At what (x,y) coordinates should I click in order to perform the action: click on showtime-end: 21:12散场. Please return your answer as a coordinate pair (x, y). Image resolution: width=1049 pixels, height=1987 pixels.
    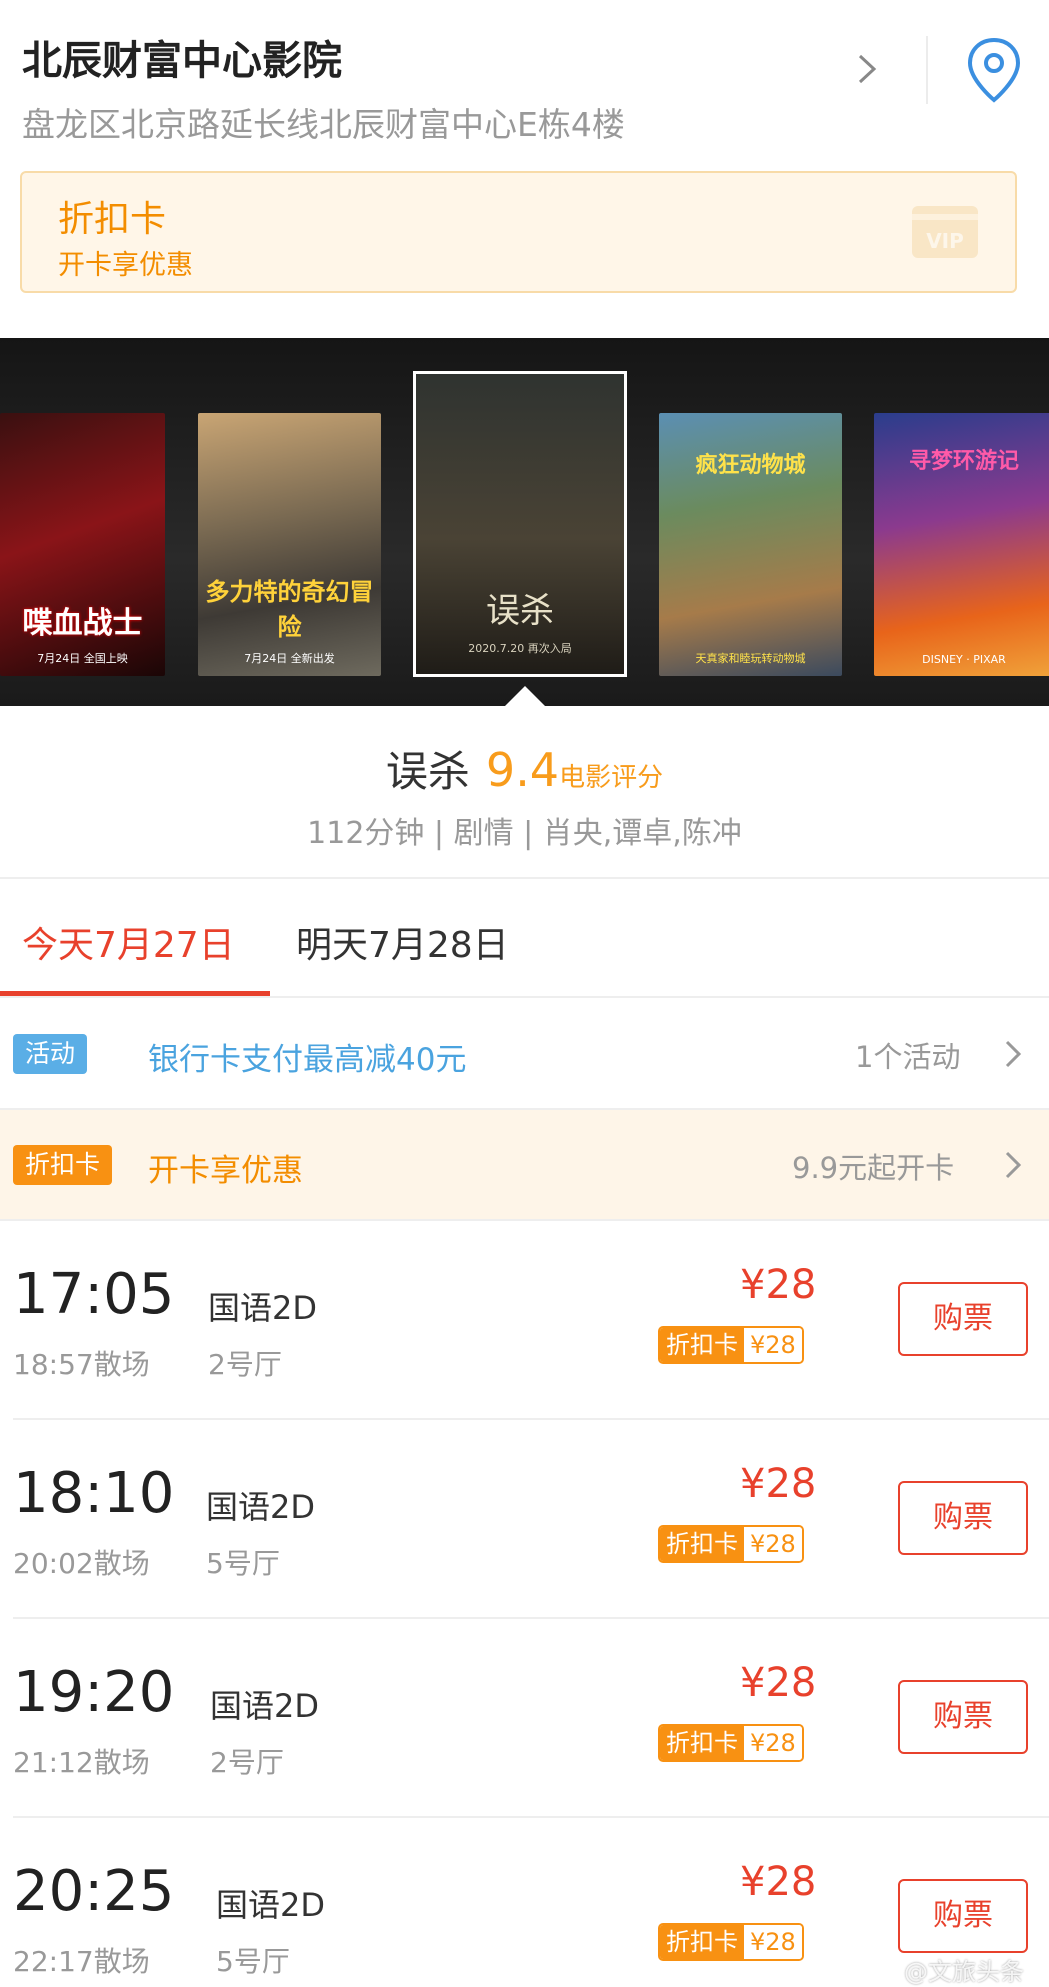
    Looking at the image, I should click on (81, 1762).